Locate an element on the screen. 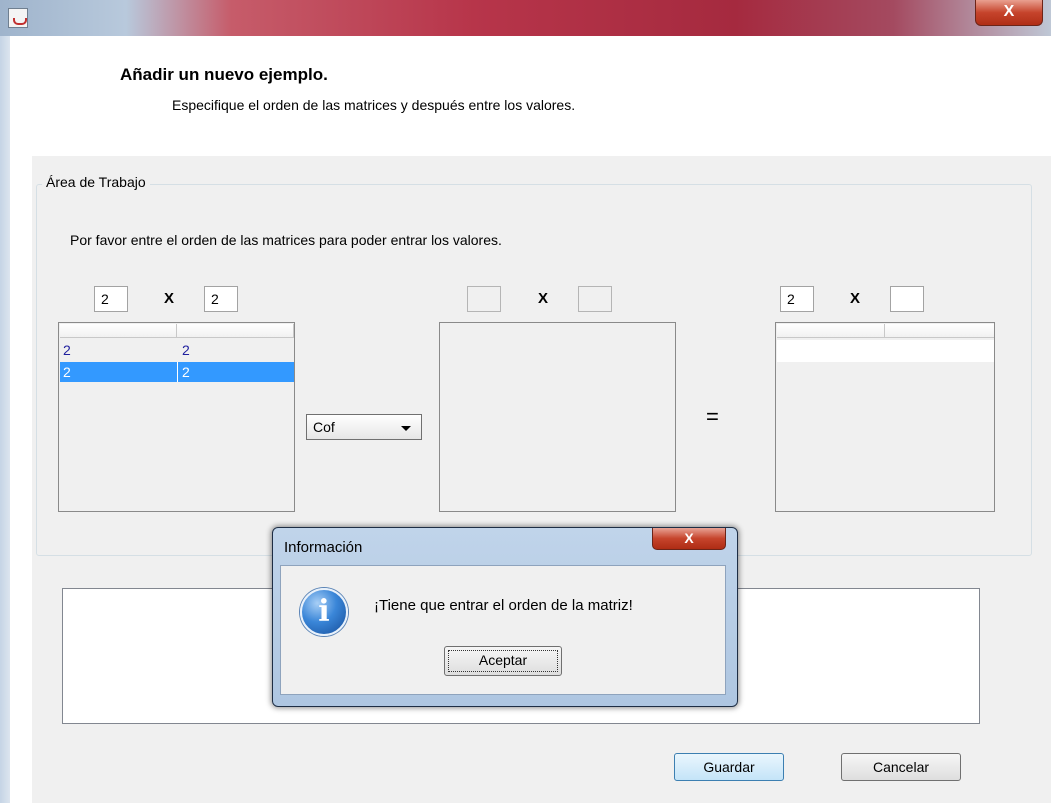  dialog-title: Información is located at coordinates (323, 547).